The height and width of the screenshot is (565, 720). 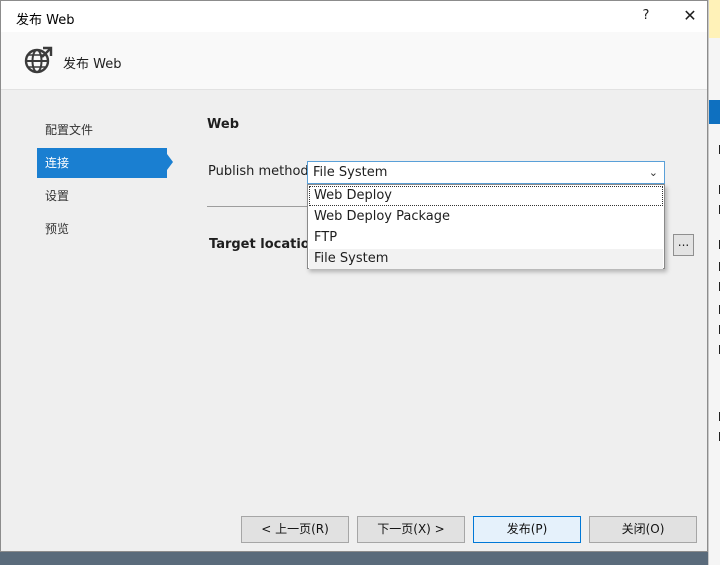 I want to click on next-button: 下一页(X) >, so click(x=411, y=529).